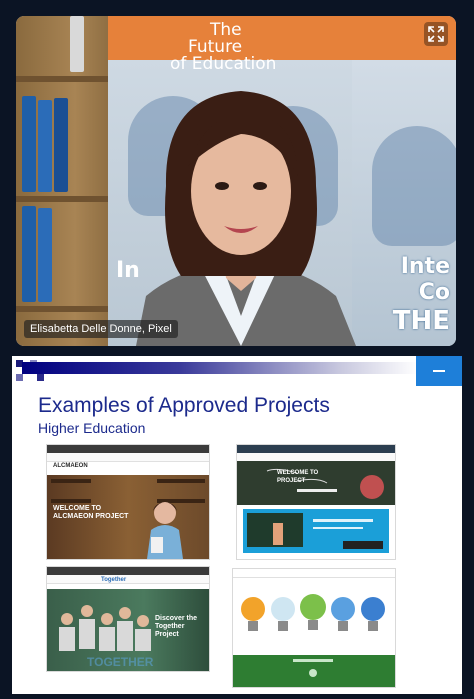 The width and height of the screenshot is (474, 699). Describe the element at coordinates (314, 640) in the screenshot. I see `thumbnail-image` at that location.